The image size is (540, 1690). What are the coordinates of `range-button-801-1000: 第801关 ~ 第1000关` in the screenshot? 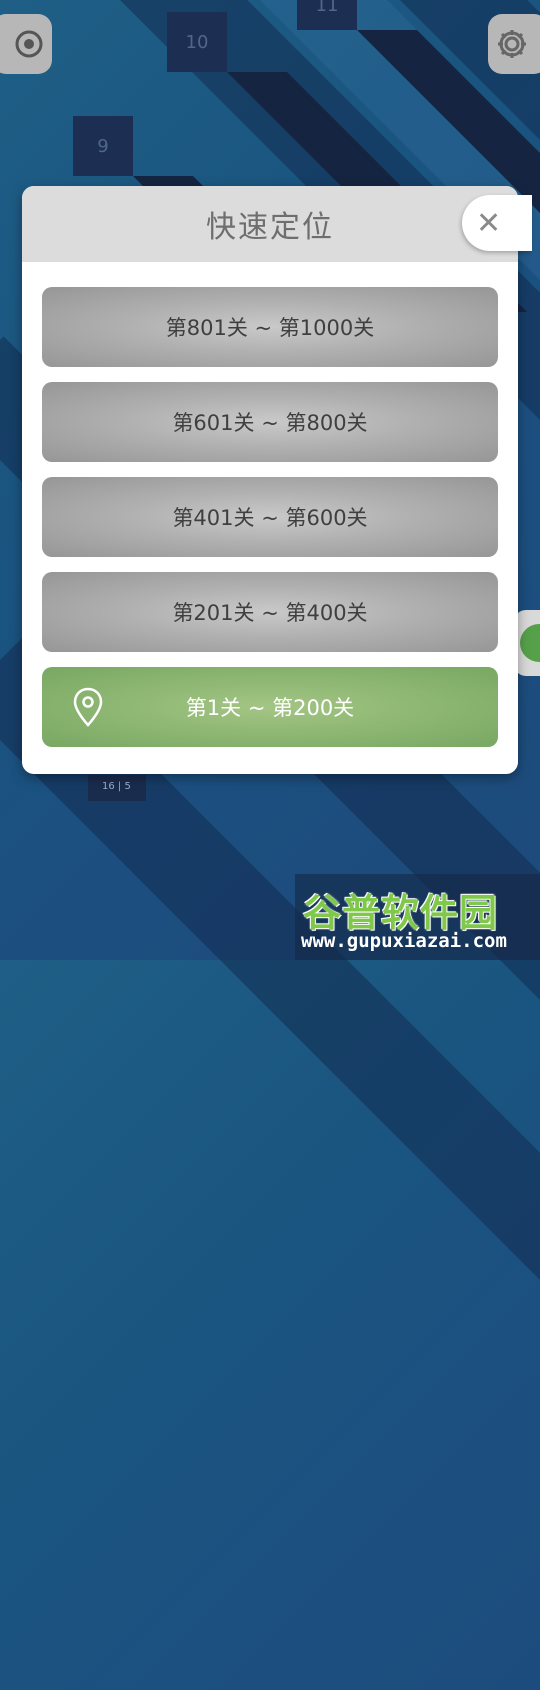 It's located at (270, 327).